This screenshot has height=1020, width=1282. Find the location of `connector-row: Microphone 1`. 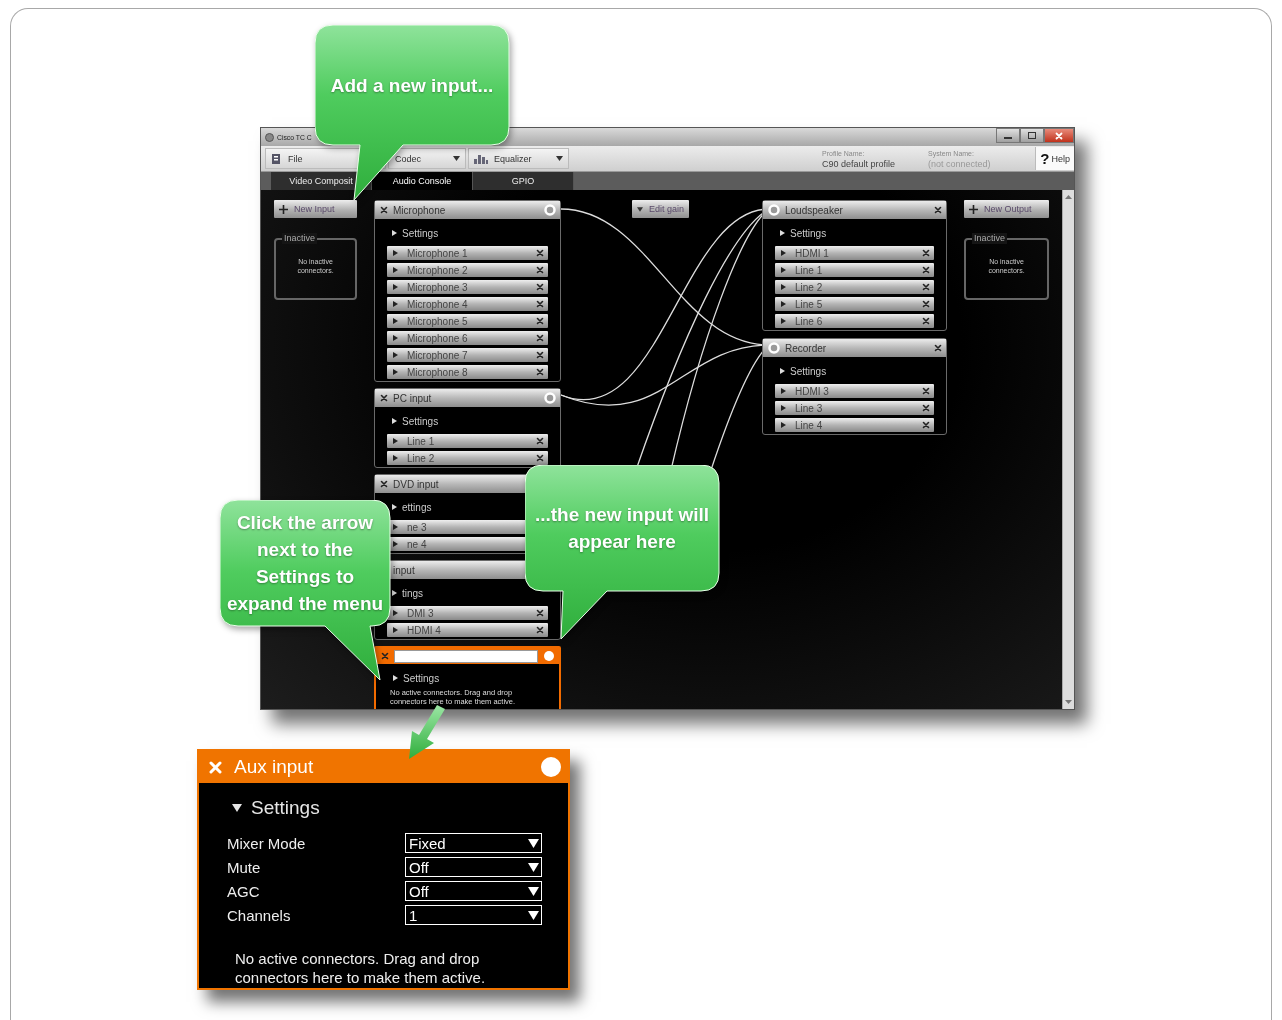

connector-row: Microphone 1 is located at coordinates (467, 253).